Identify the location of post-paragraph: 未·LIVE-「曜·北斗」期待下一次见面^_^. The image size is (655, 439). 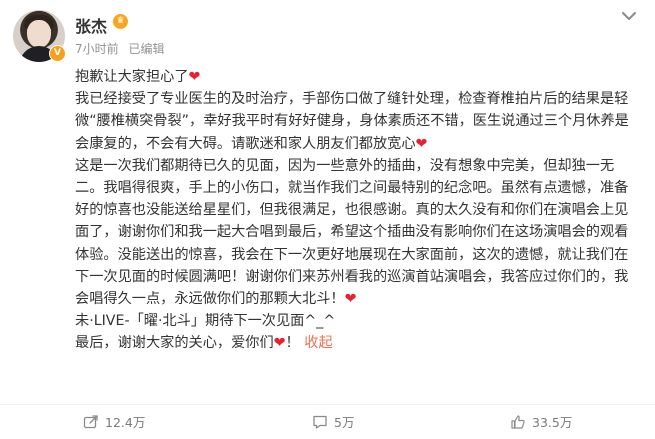
(205, 321).